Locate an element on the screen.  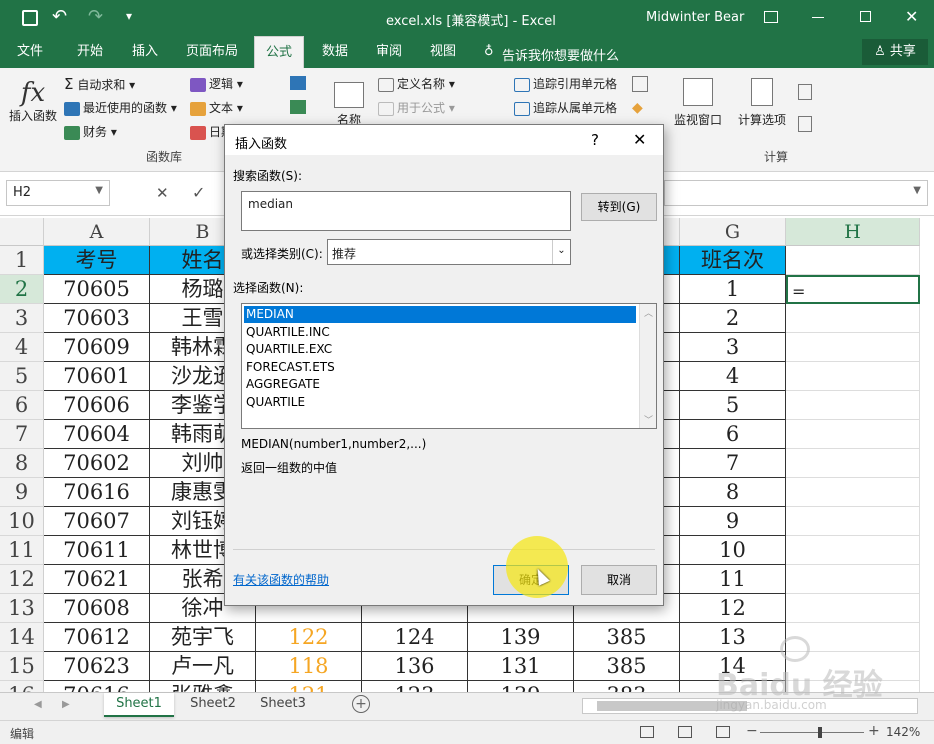
share-button: ♙ 共享 is located at coordinates (895, 52).